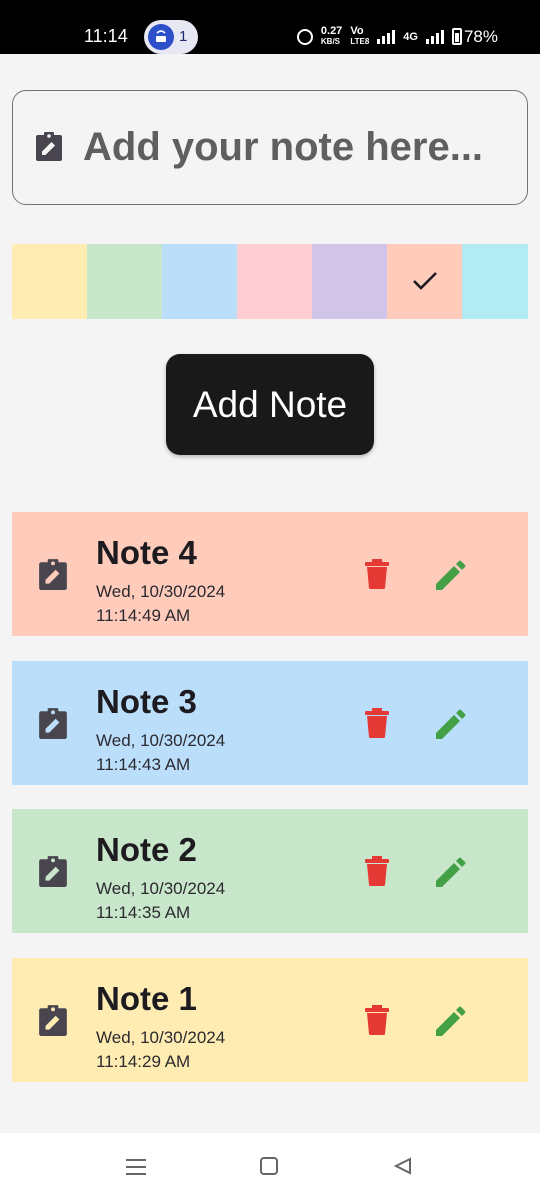 The height and width of the screenshot is (1200, 540). I want to click on home-icon, so click(269, 1166).